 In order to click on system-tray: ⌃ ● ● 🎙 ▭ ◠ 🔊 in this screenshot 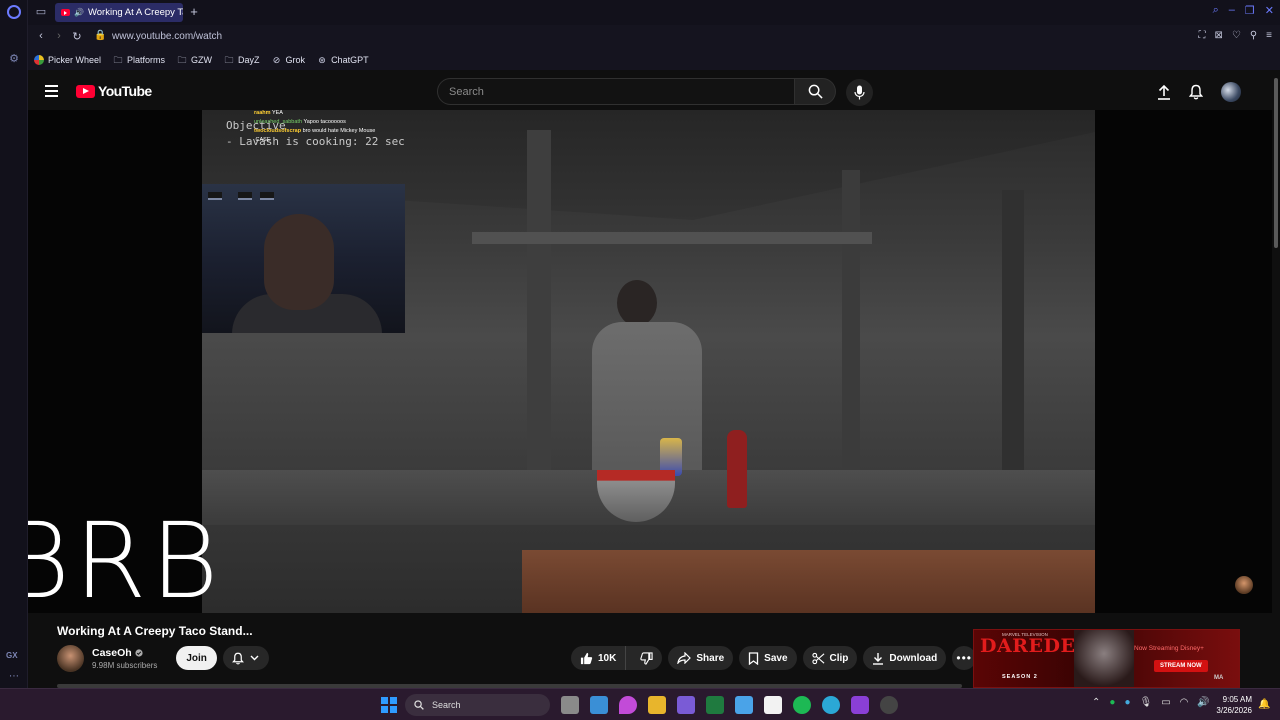, I will do `click(1151, 702)`.